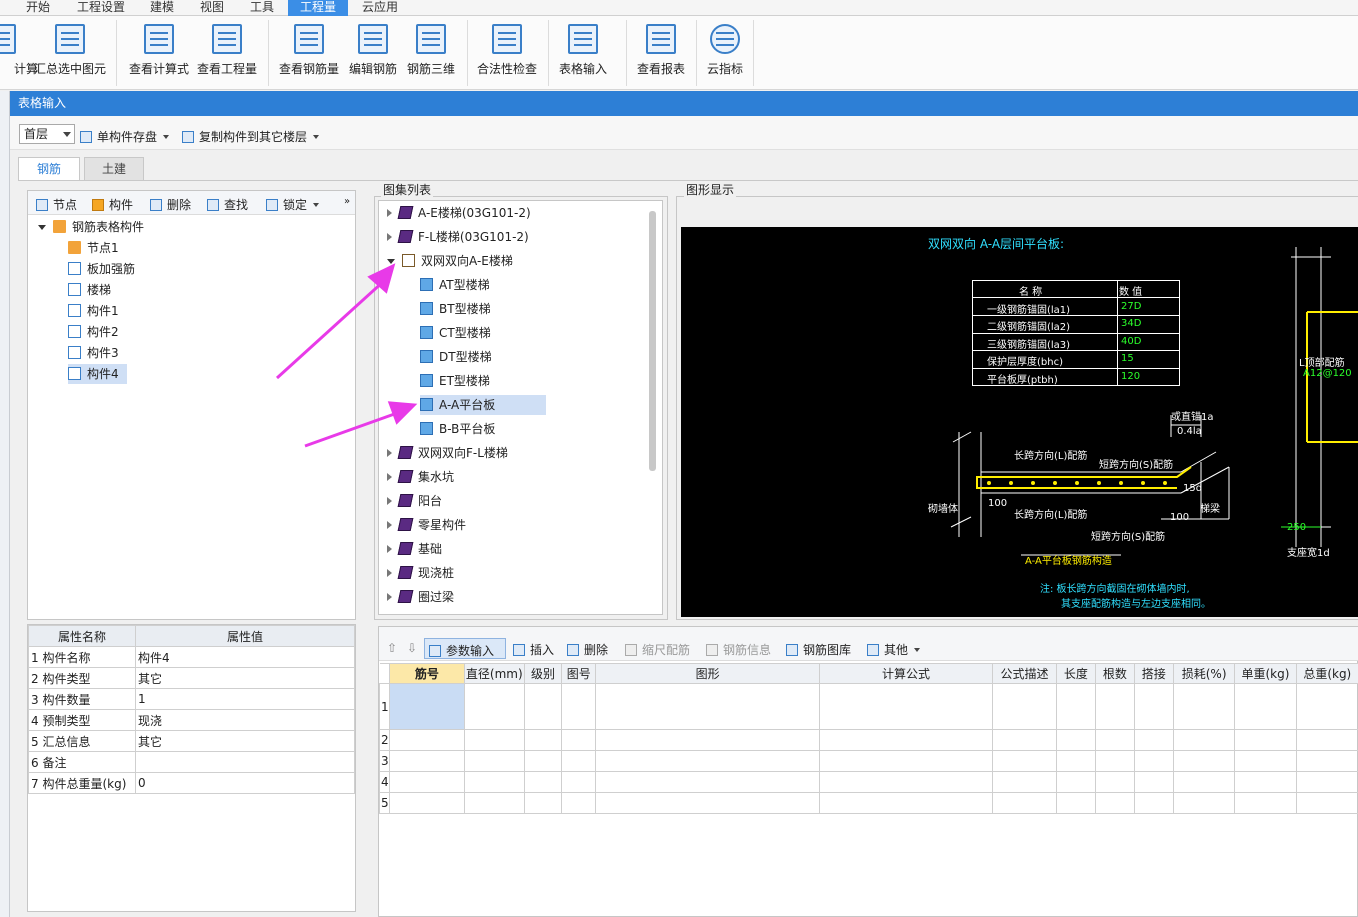 This screenshot has width=1358, height=917. I want to click on param-input-button: 参数输入, so click(465, 648).